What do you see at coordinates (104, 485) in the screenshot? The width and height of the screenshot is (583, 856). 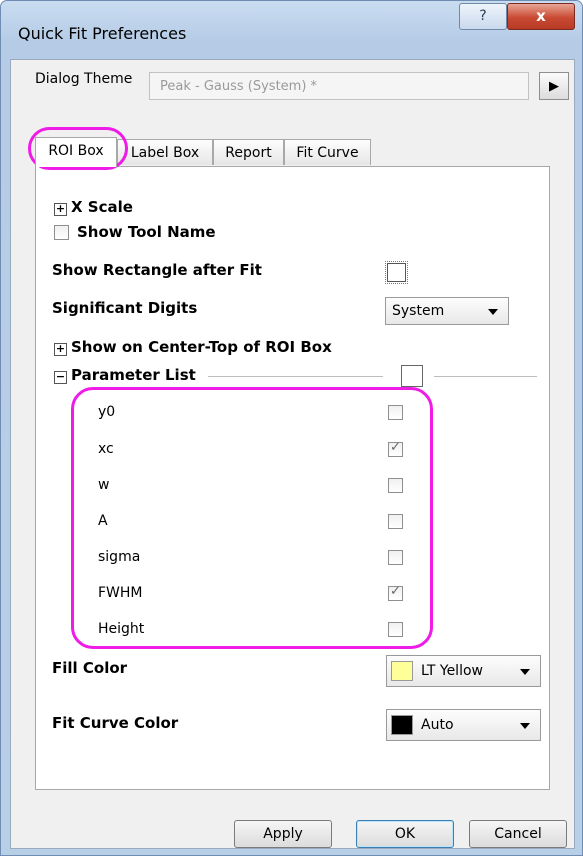 I see `param-w-label: w` at bounding box center [104, 485].